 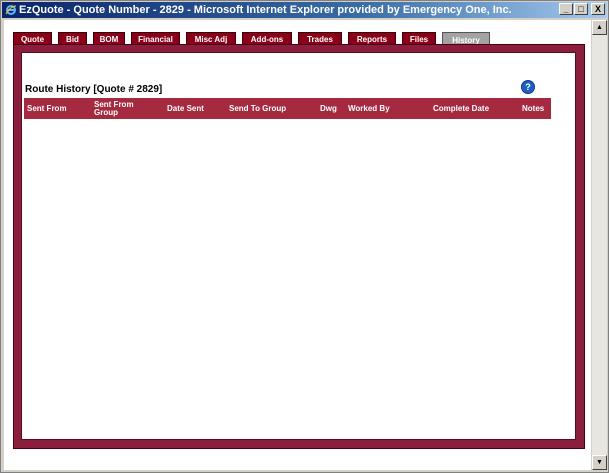 What do you see at coordinates (581, 9) in the screenshot?
I see `maximize-button: □` at bounding box center [581, 9].